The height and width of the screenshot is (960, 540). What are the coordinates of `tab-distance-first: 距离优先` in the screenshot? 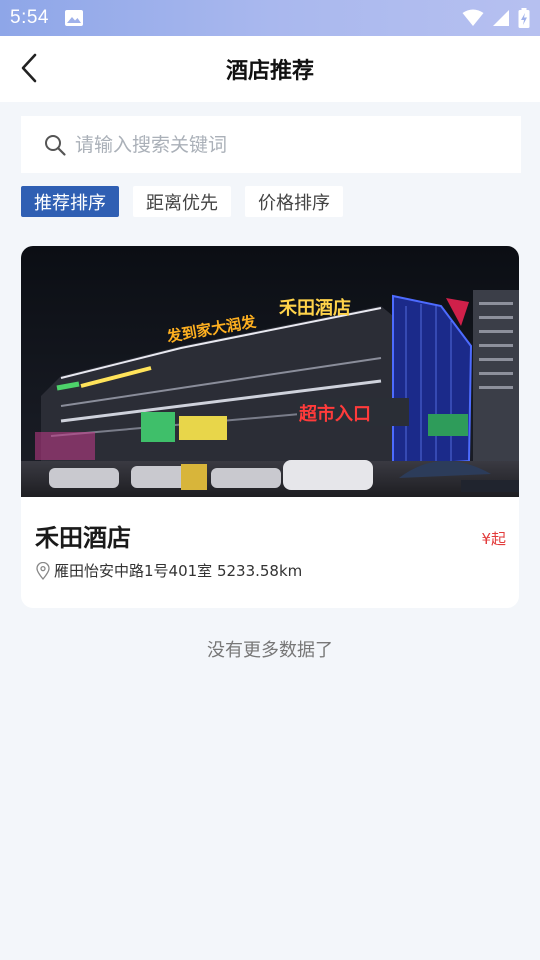 It's located at (182, 201).